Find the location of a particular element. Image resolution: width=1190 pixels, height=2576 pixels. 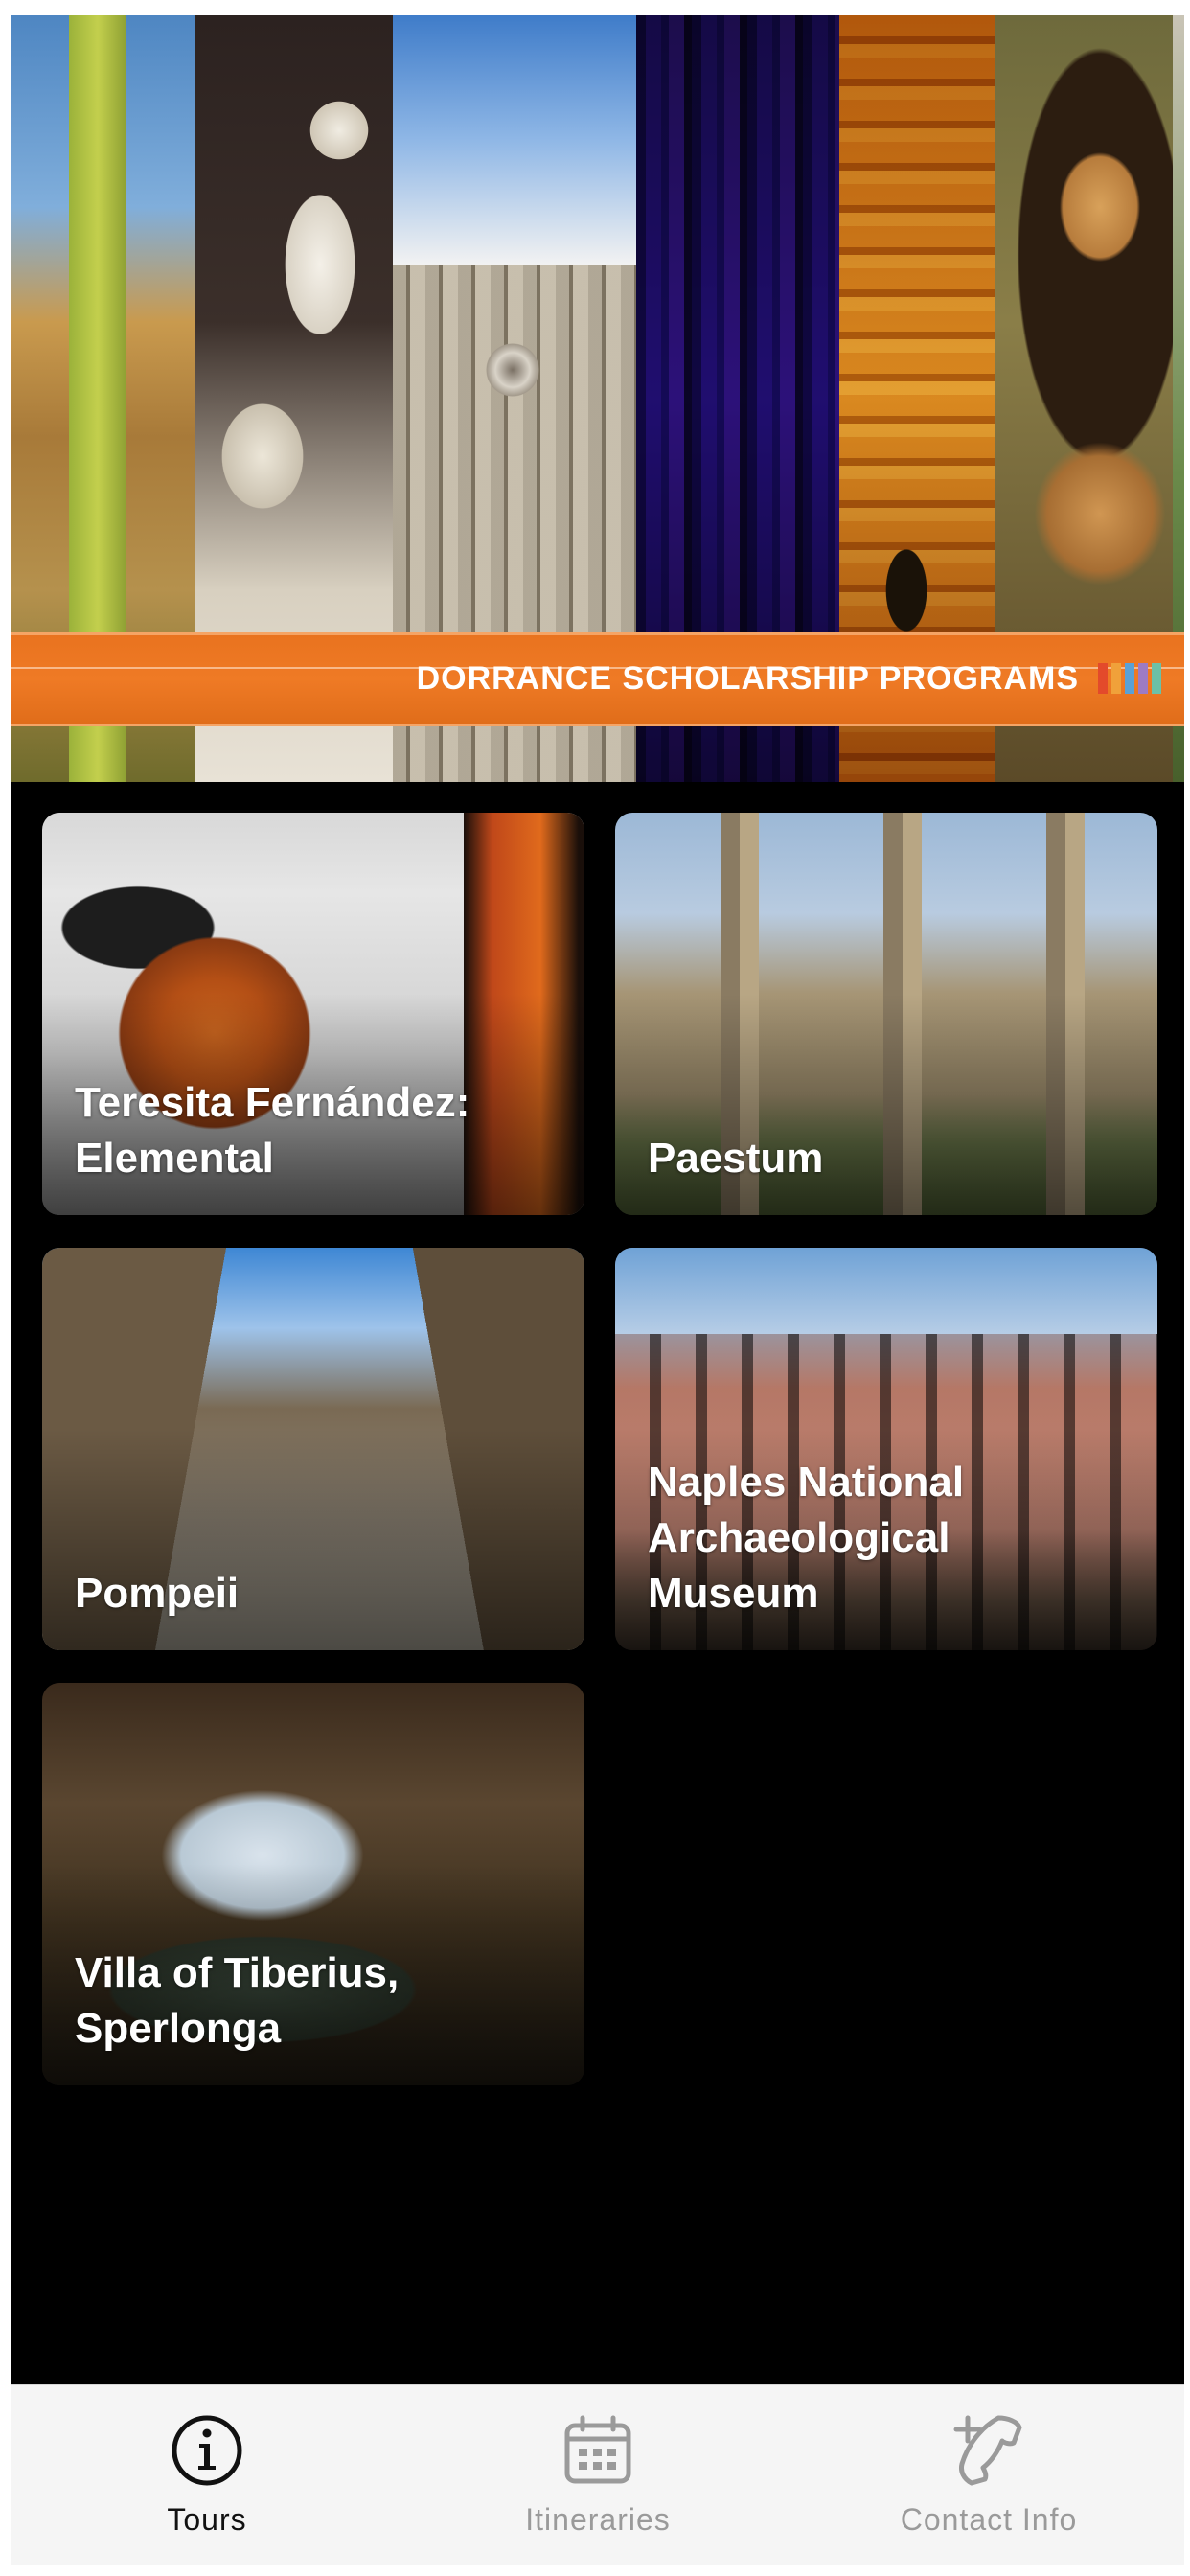

tab-tours: Tours is located at coordinates (207, 2474).